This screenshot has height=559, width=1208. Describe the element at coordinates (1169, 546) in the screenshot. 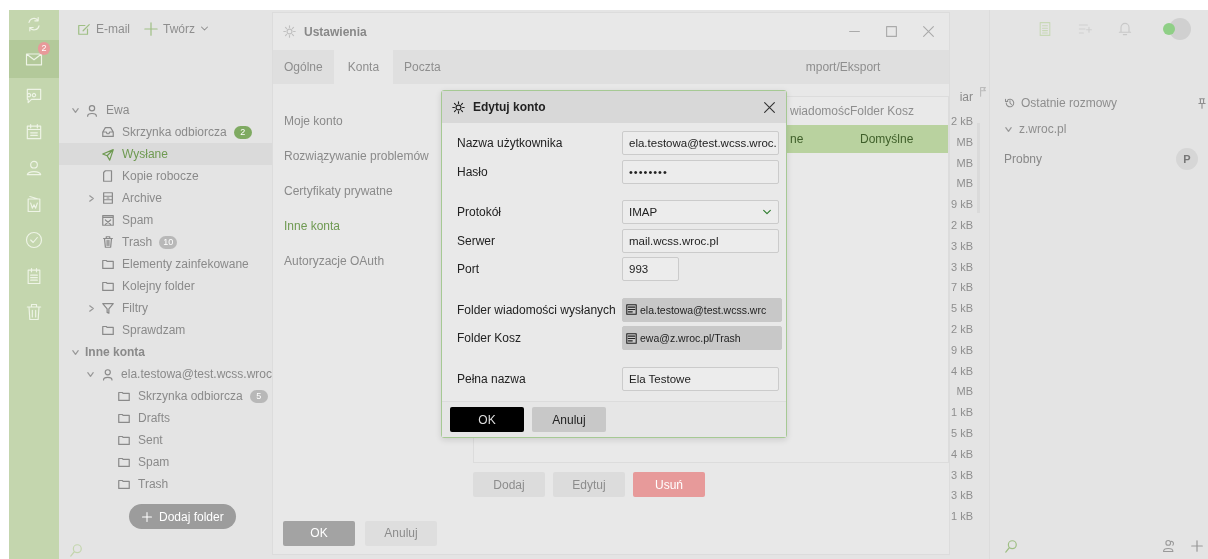

I see `contacts-icon` at that location.